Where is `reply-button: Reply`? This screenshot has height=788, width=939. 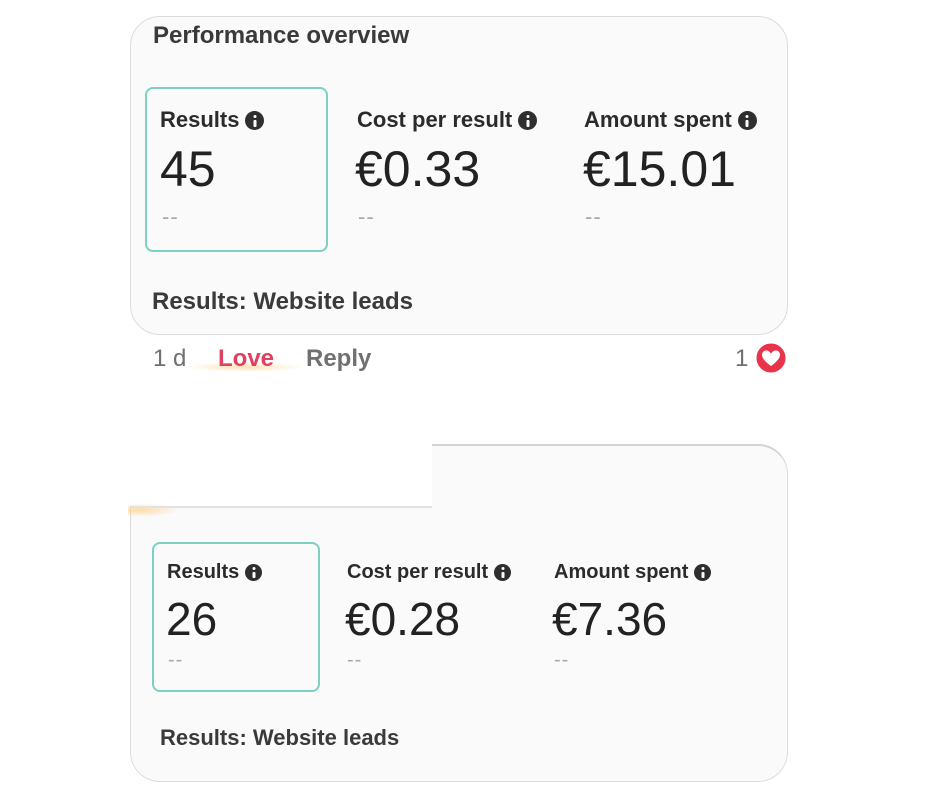 reply-button: Reply is located at coordinates (338, 359).